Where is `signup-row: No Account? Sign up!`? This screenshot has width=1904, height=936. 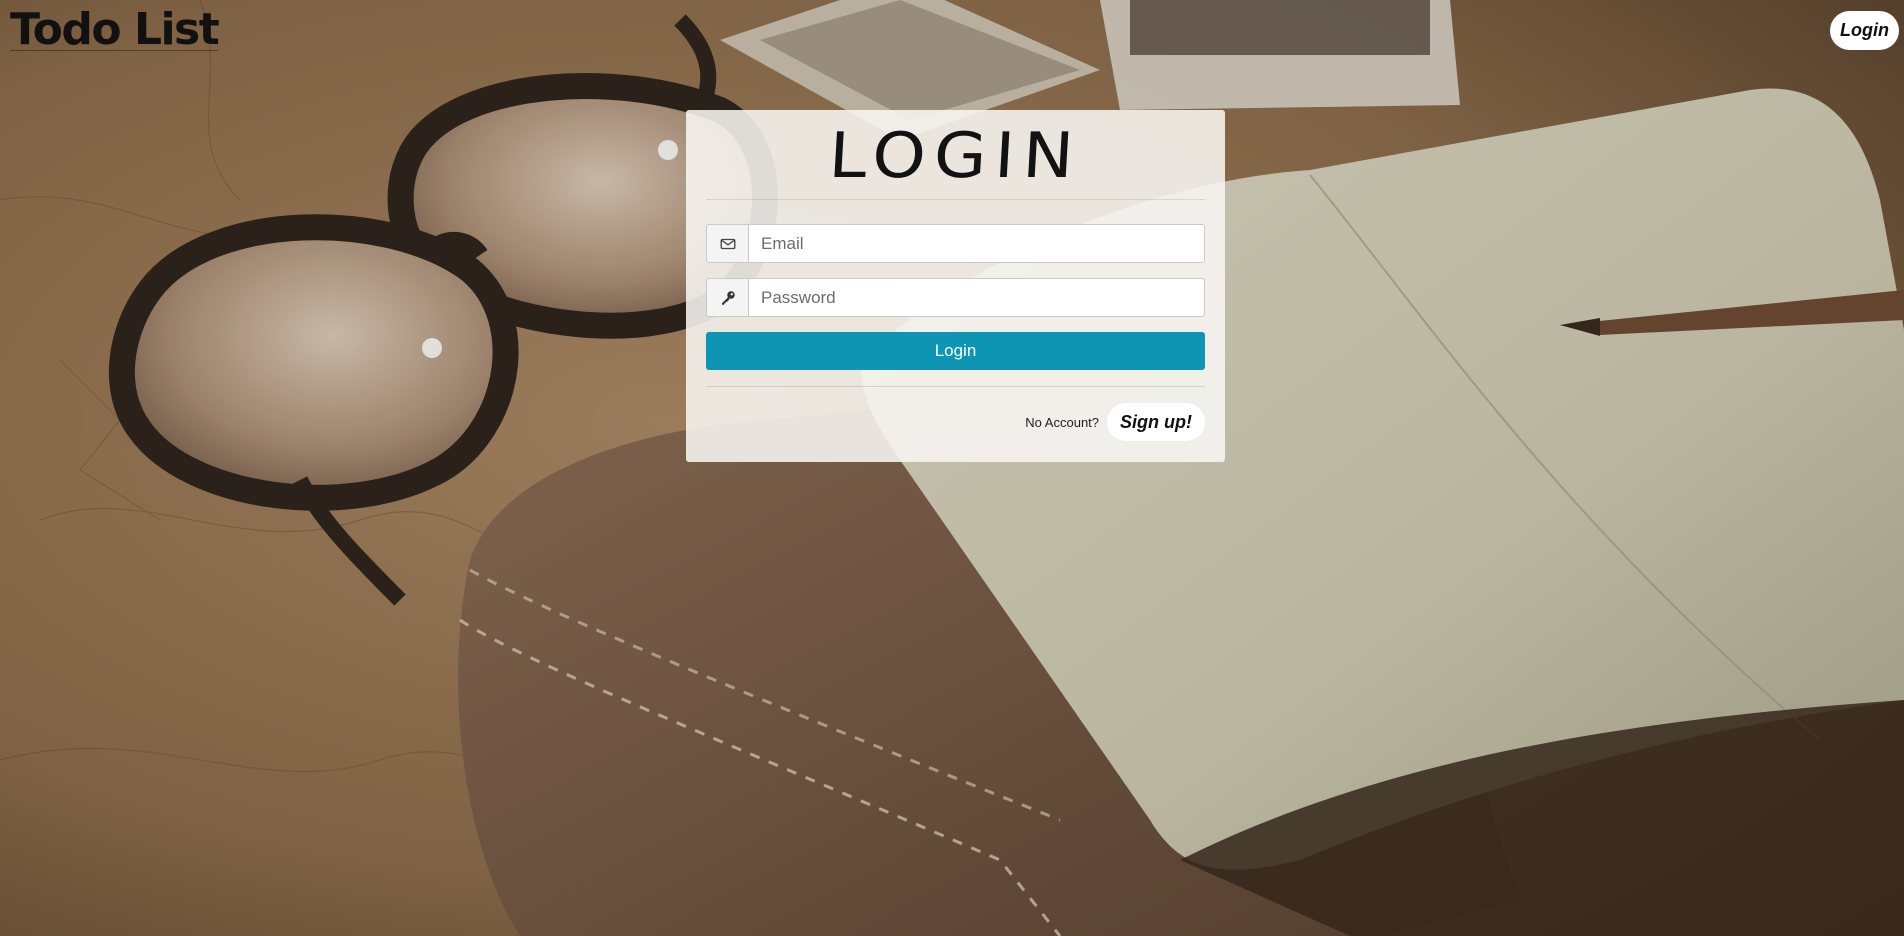 signup-row: No Account? Sign up! is located at coordinates (1115, 422).